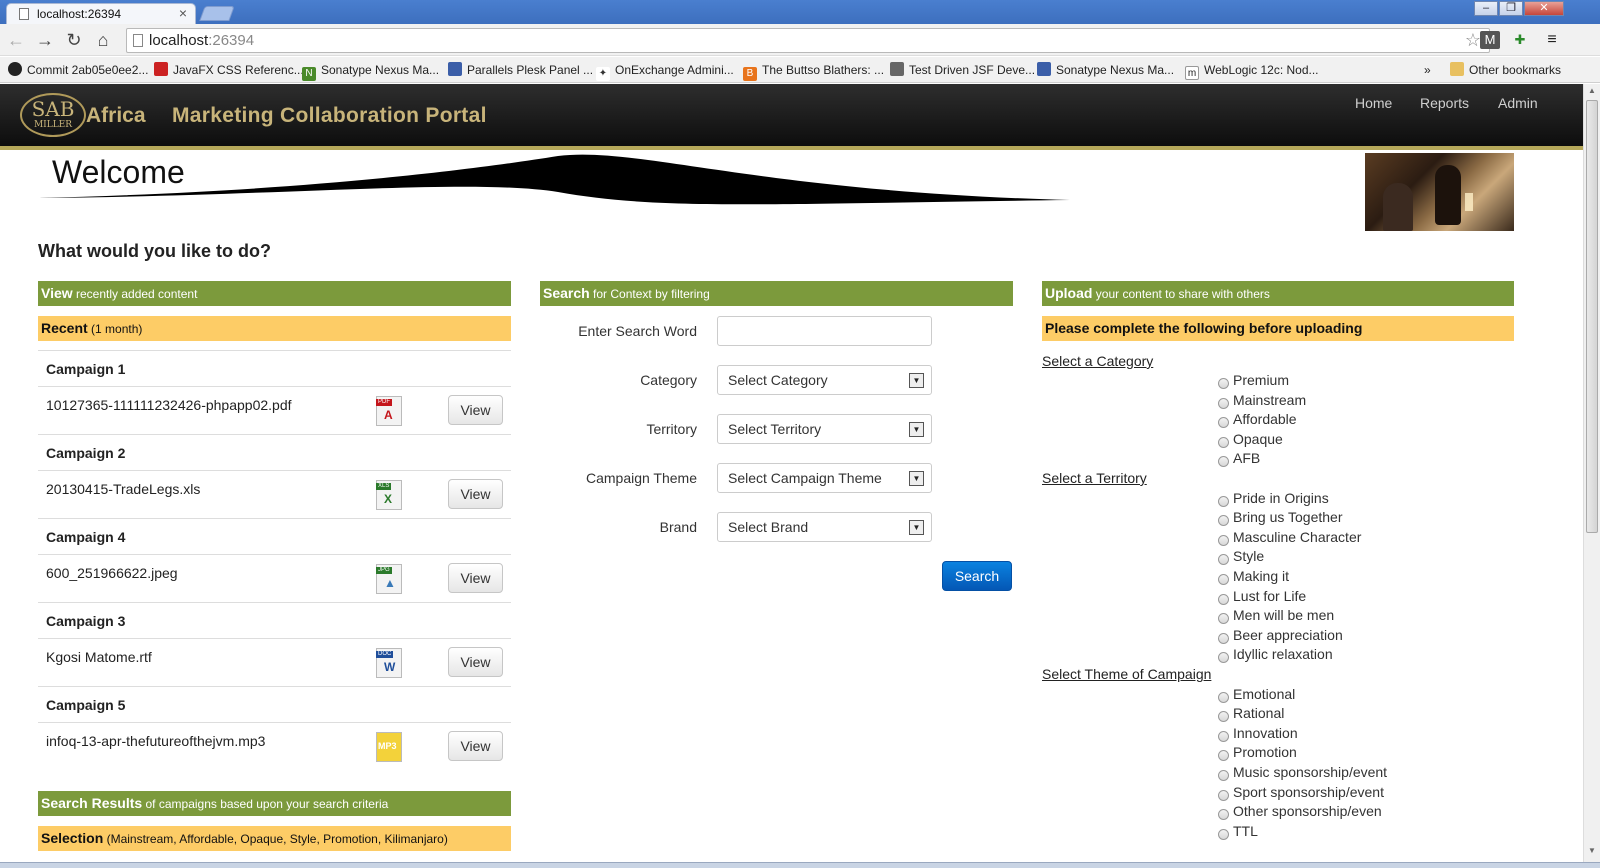  I want to click on page-icon, so click(138, 40).